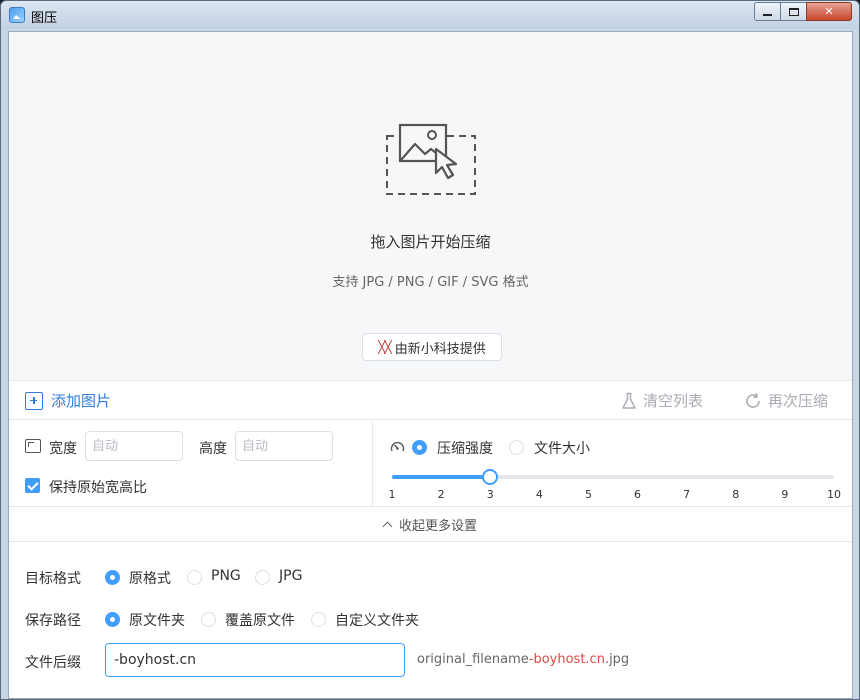 The width and height of the screenshot is (860, 700). What do you see at coordinates (539, 494) in the screenshot?
I see `slider-tick-label: 4` at bounding box center [539, 494].